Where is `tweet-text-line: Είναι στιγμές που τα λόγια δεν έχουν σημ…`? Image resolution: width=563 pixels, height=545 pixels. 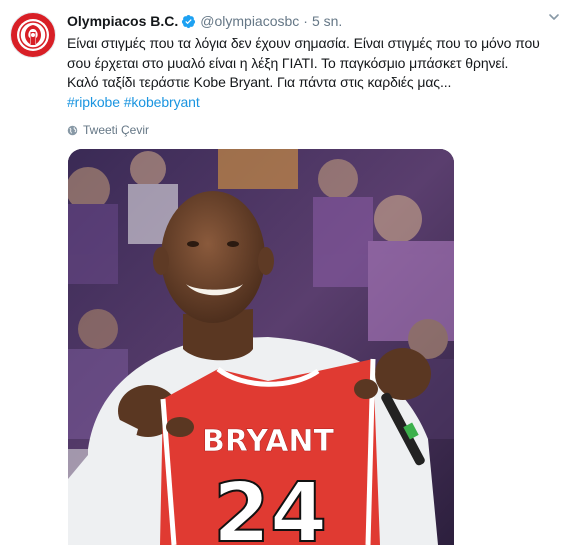
tweet-text-line: Είναι στιγμές που τα λόγια δεν έχουν σημ… is located at coordinates (303, 43).